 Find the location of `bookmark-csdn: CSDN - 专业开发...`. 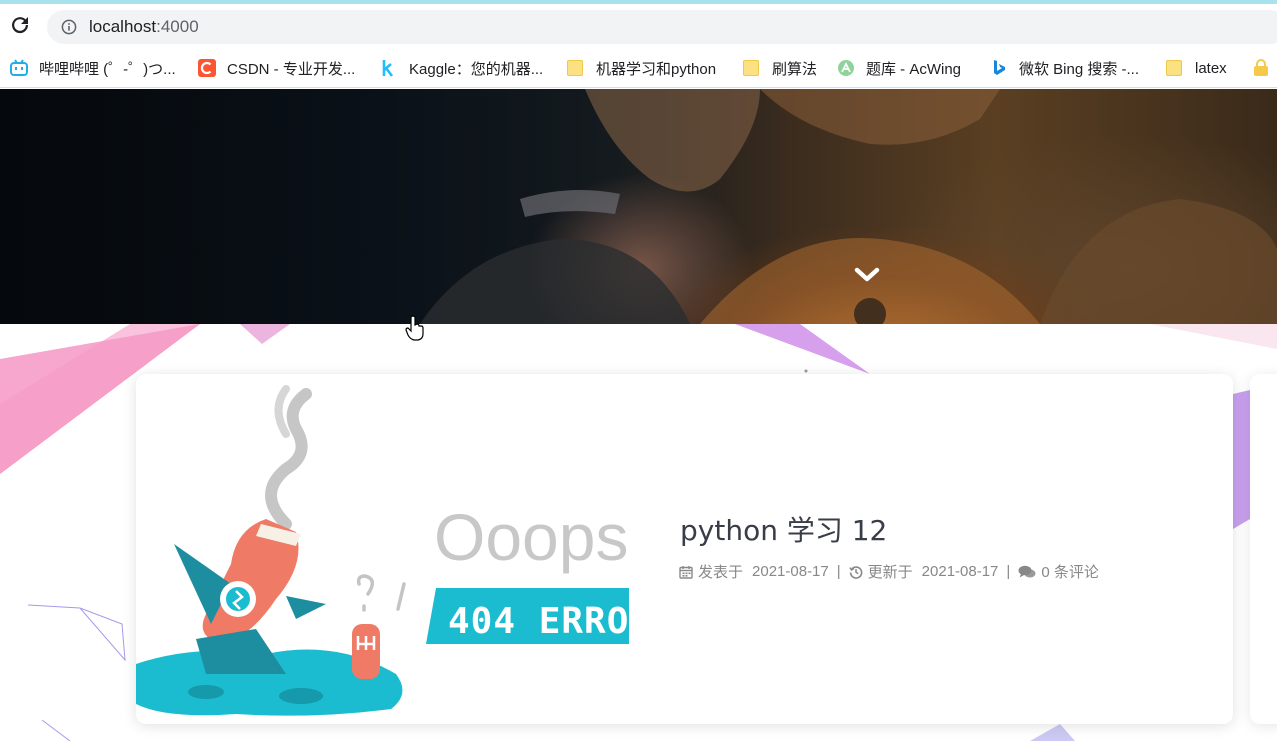

bookmark-csdn: CSDN - 专业开发... is located at coordinates (276, 68).